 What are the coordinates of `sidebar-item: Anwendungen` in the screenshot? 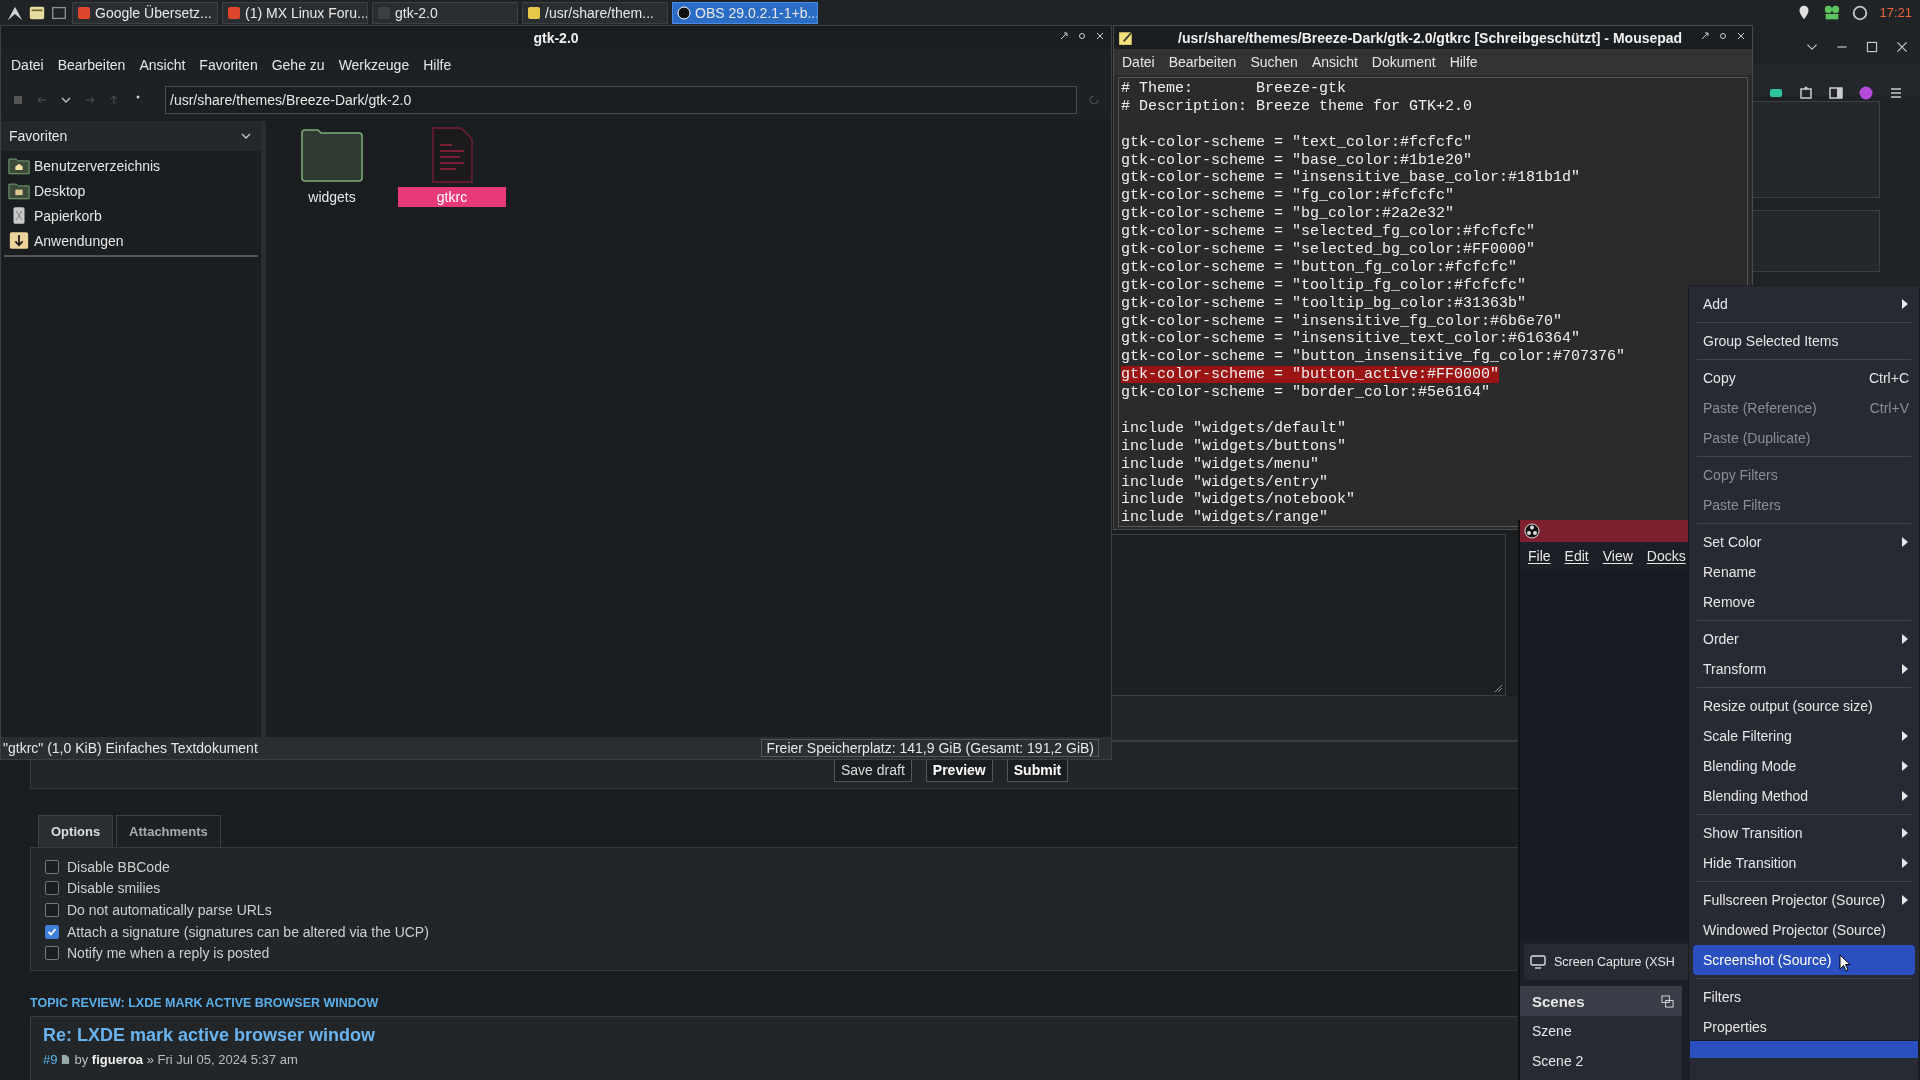 It's located at (79, 240).